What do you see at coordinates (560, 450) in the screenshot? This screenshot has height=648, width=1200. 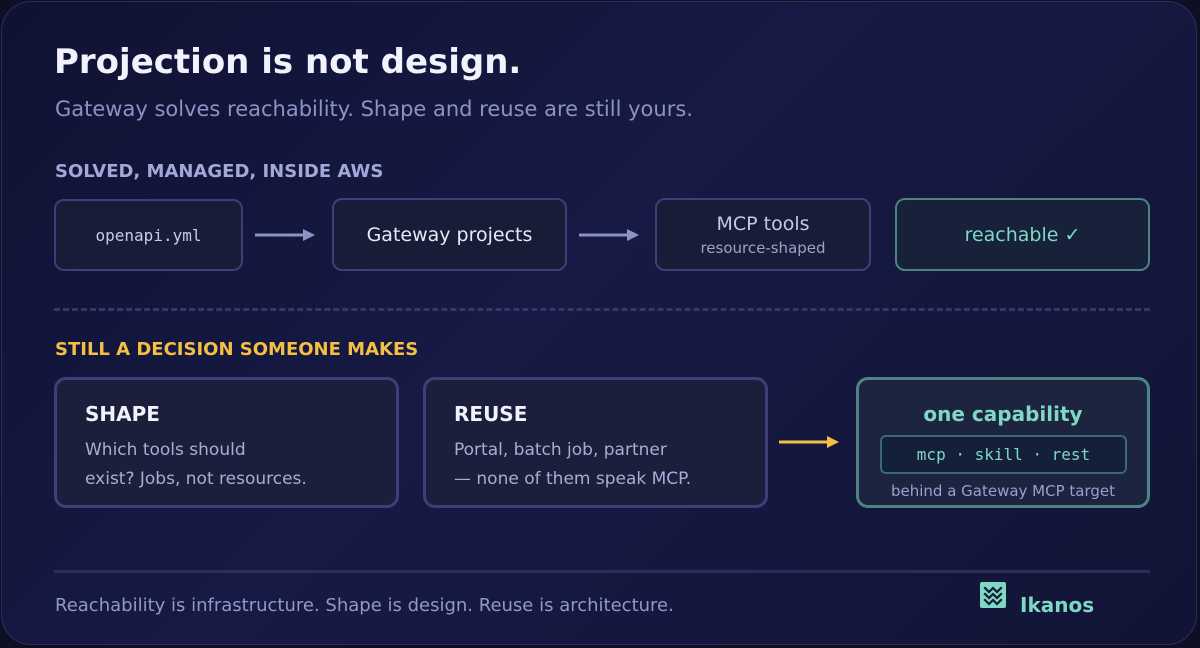 I see `reuse-card-line: Portal, batch job, partner` at bounding box center [560, 450].